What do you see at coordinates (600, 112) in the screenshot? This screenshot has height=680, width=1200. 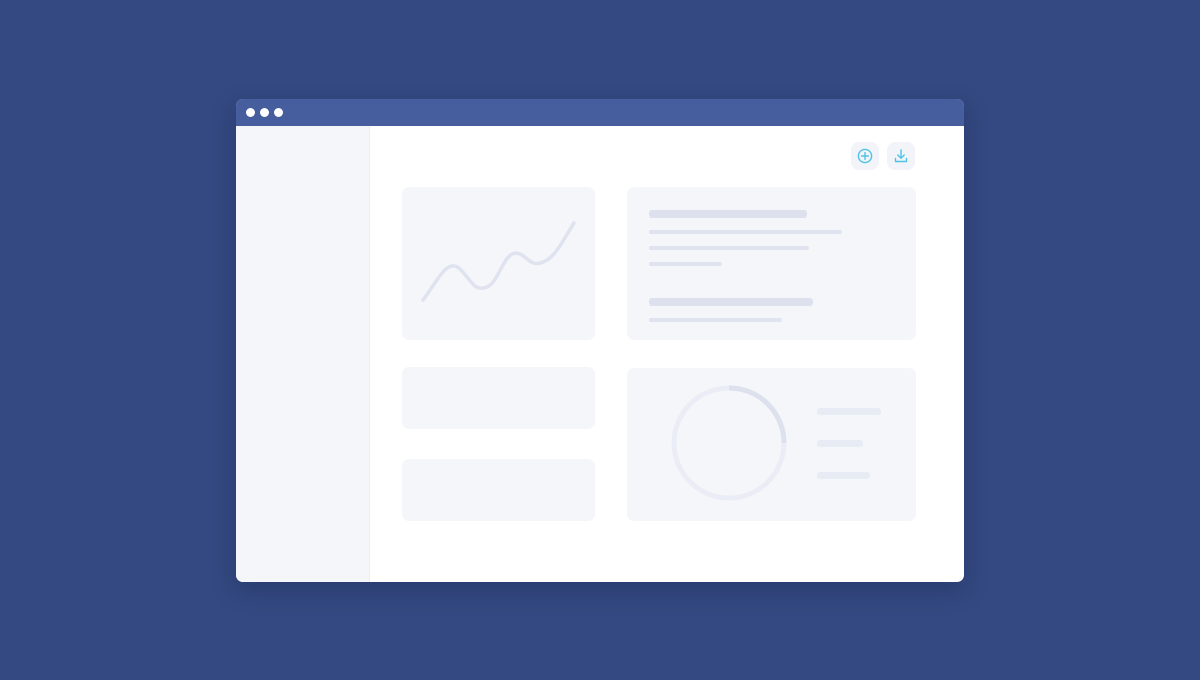 I see `window-titlebar` at bounding box center [600, 112].